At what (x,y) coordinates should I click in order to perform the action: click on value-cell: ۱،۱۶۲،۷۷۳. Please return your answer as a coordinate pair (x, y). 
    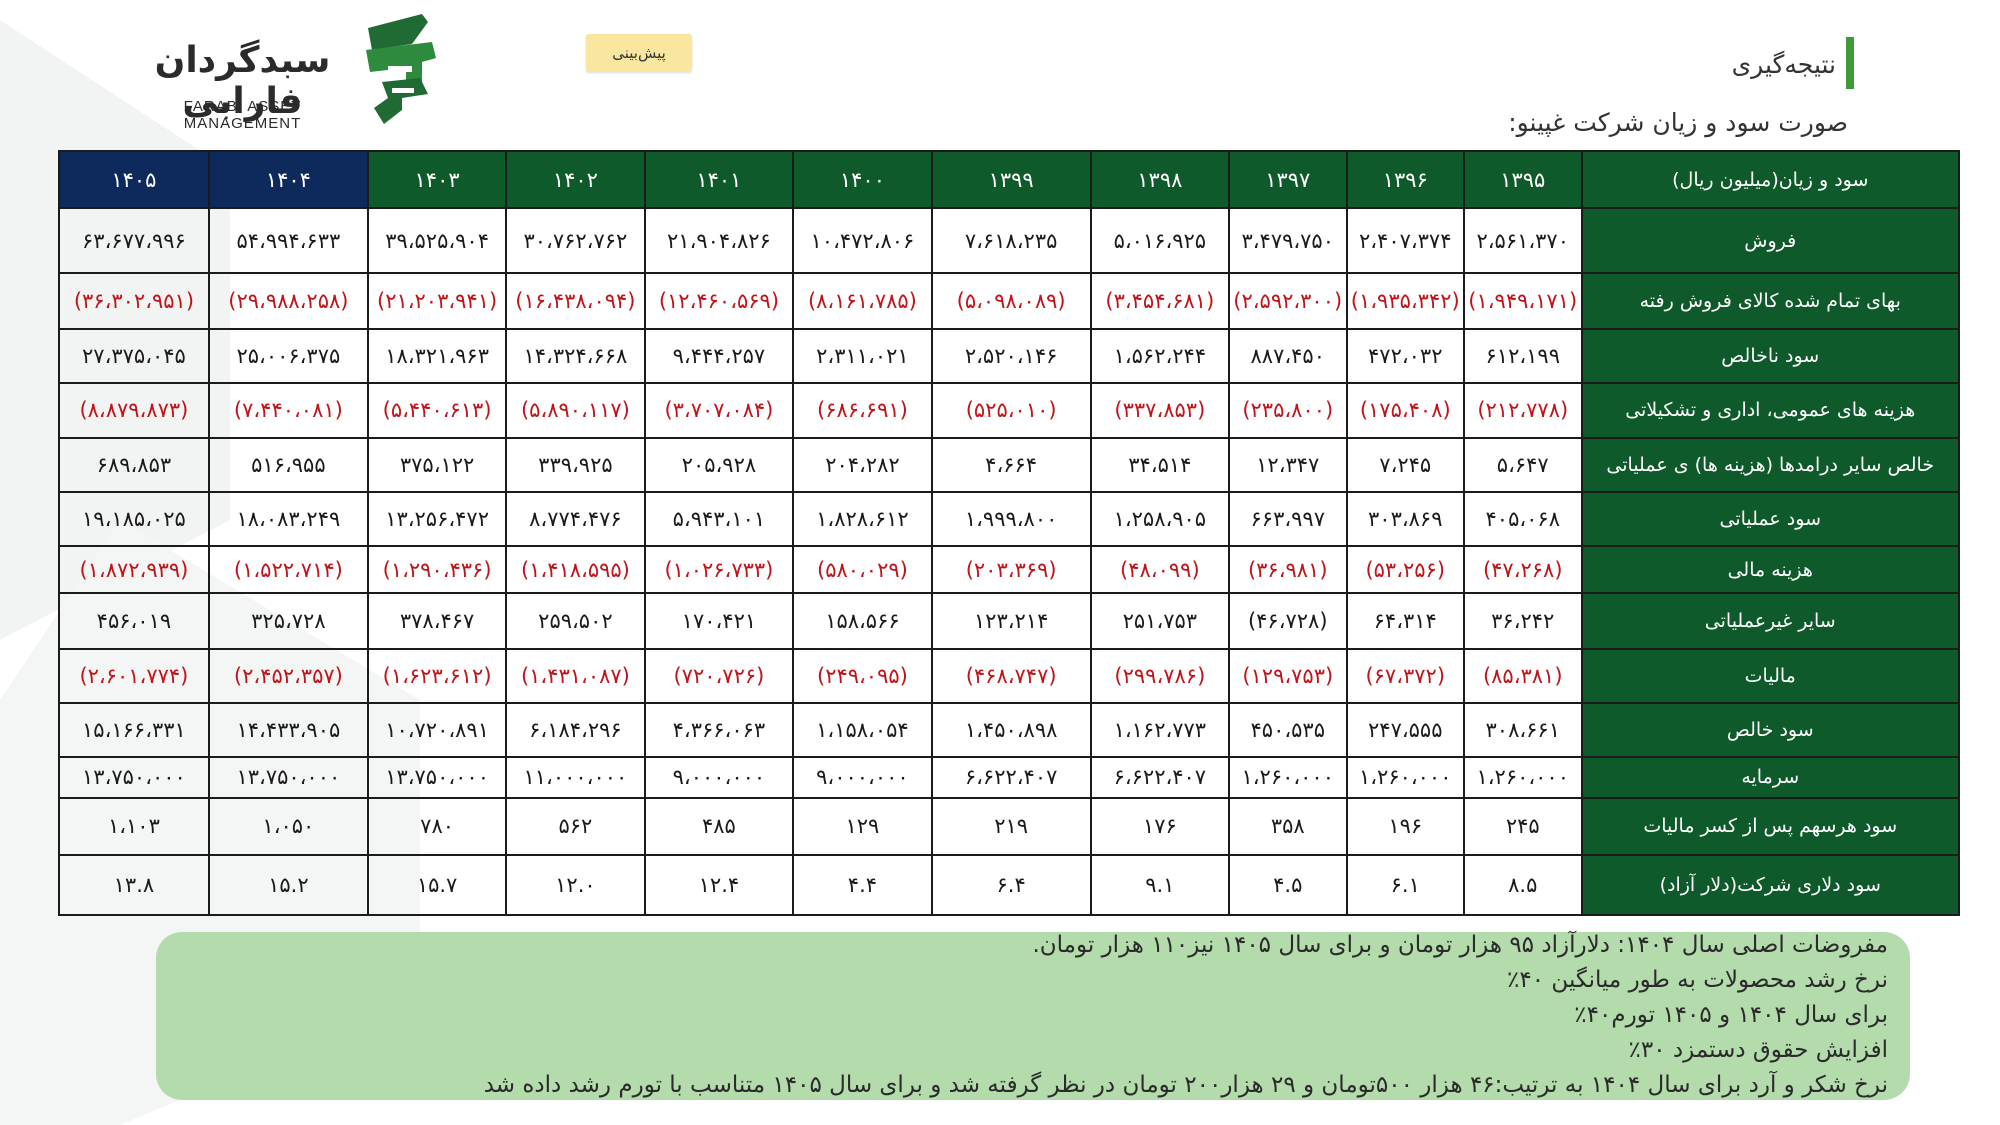
    Looking at the image, I should click on (1160, 729).